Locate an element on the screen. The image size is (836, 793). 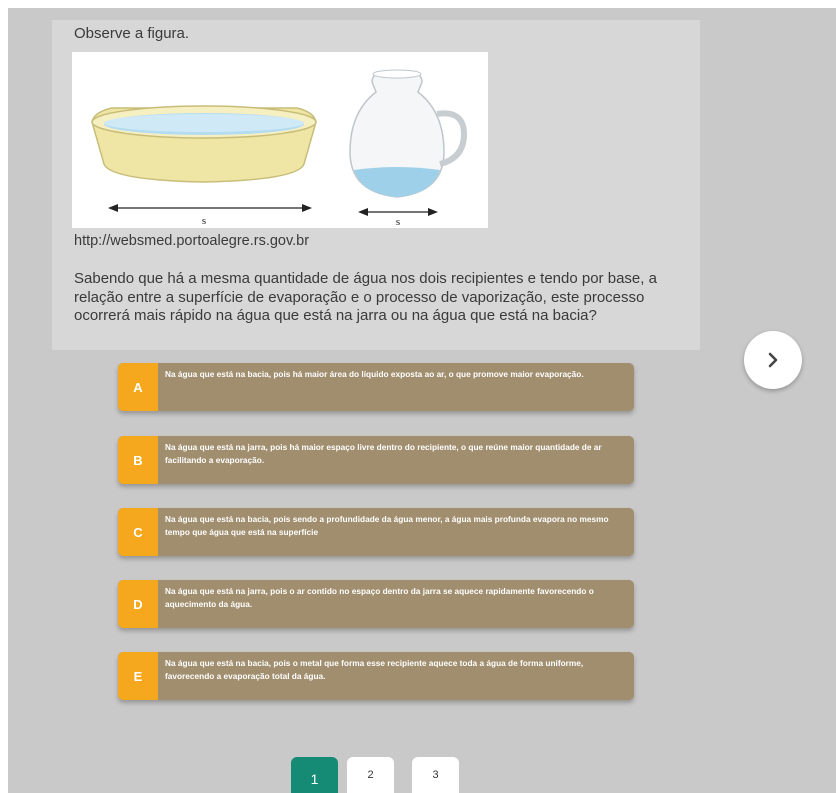
figure-source: http://websmed.portoalegre.rs.gov.br is located at coordinates (192, 241).